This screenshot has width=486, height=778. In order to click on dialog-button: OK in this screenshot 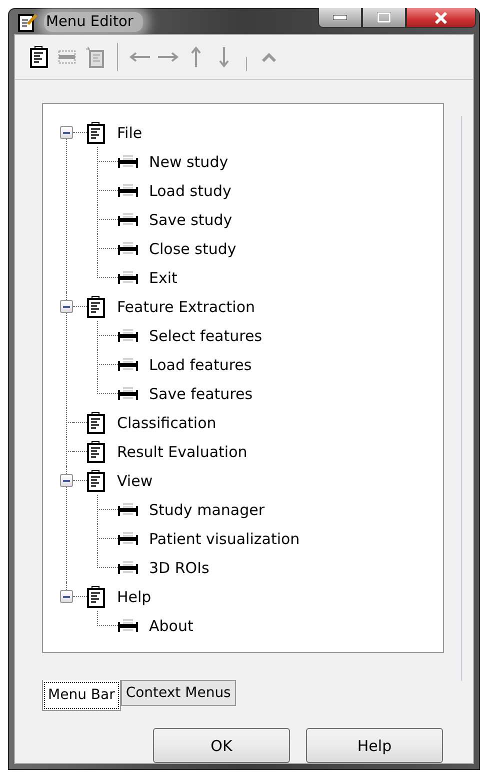, I will do `click(221, 745)`.